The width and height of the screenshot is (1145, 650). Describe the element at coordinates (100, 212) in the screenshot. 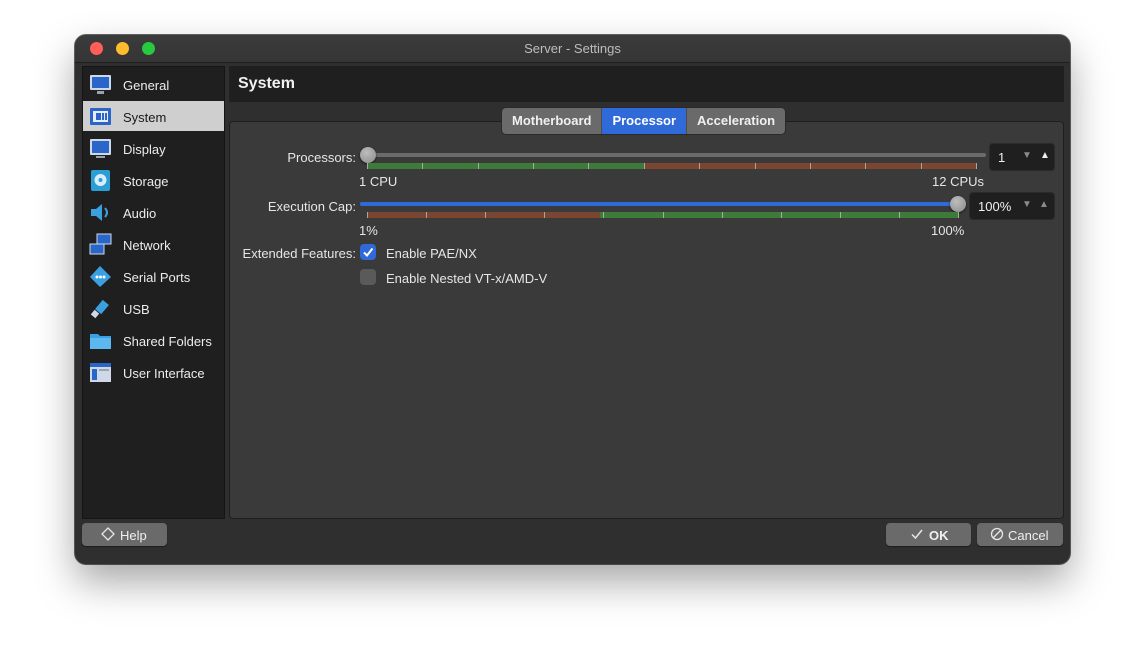

I see `audio-icon` at that location.